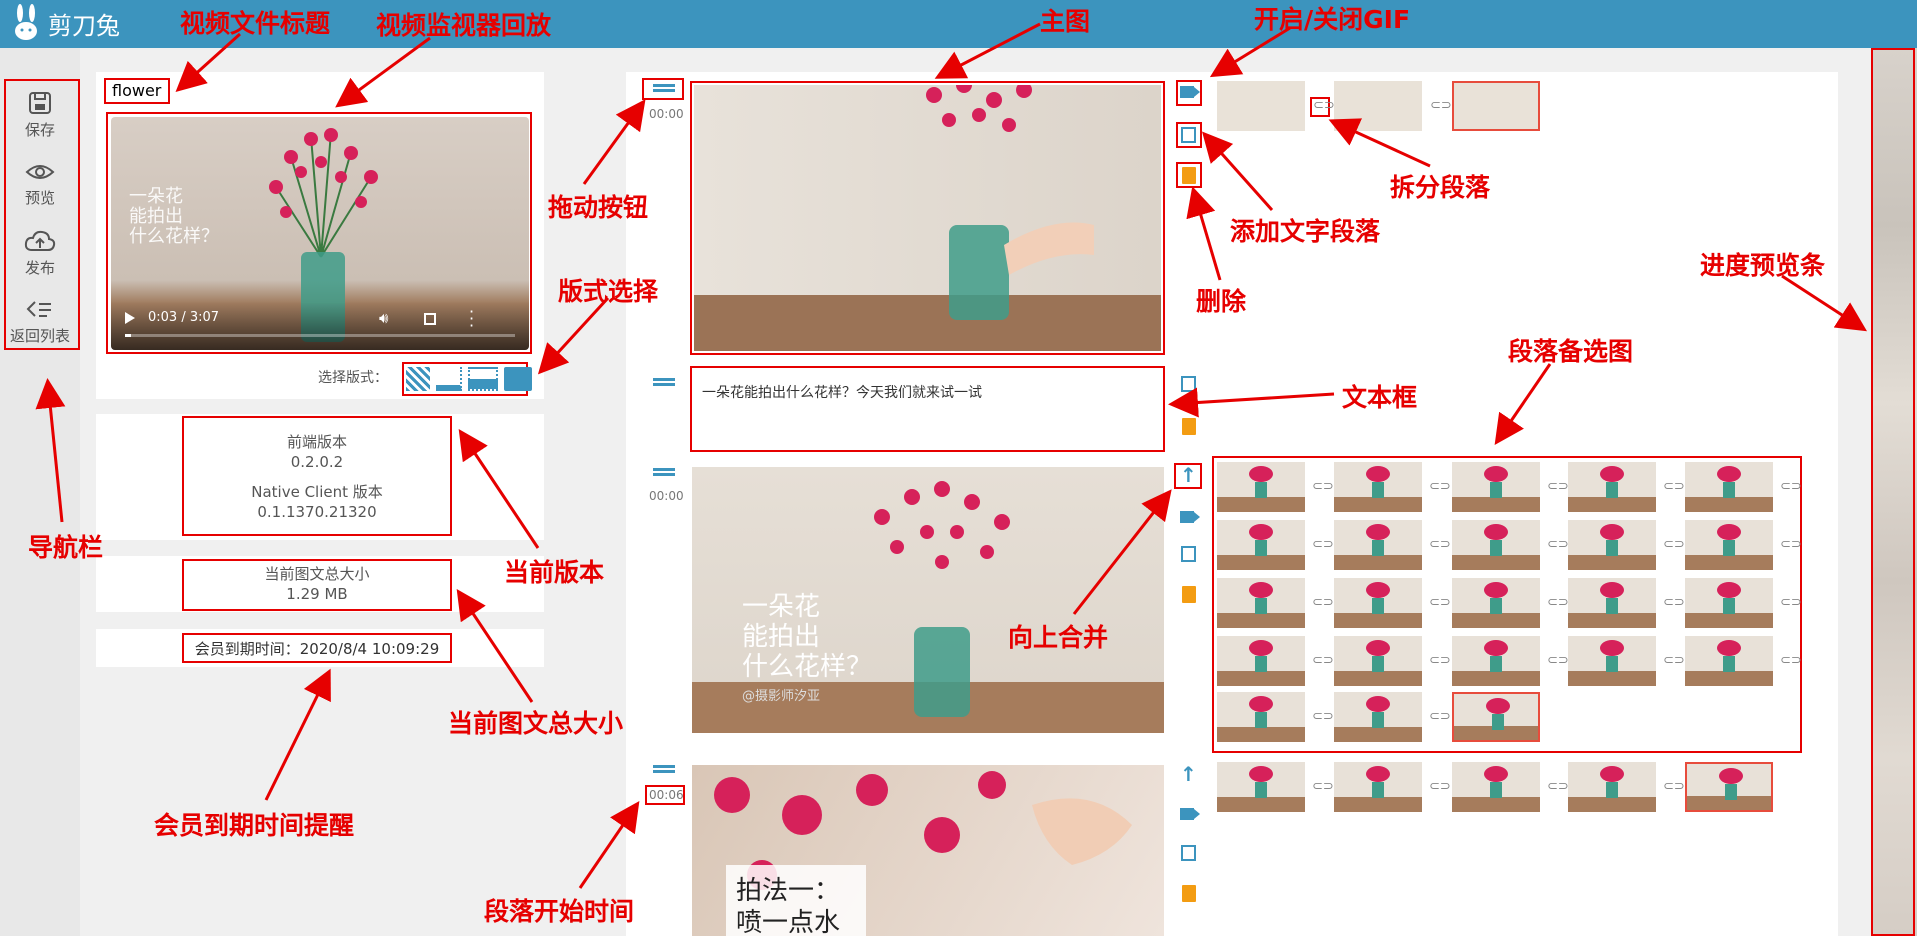  What do you see at coordinates (65, 23) in the screenshot?
I see `app-logo: 剪刀兔` at bounding box center [65, 23].